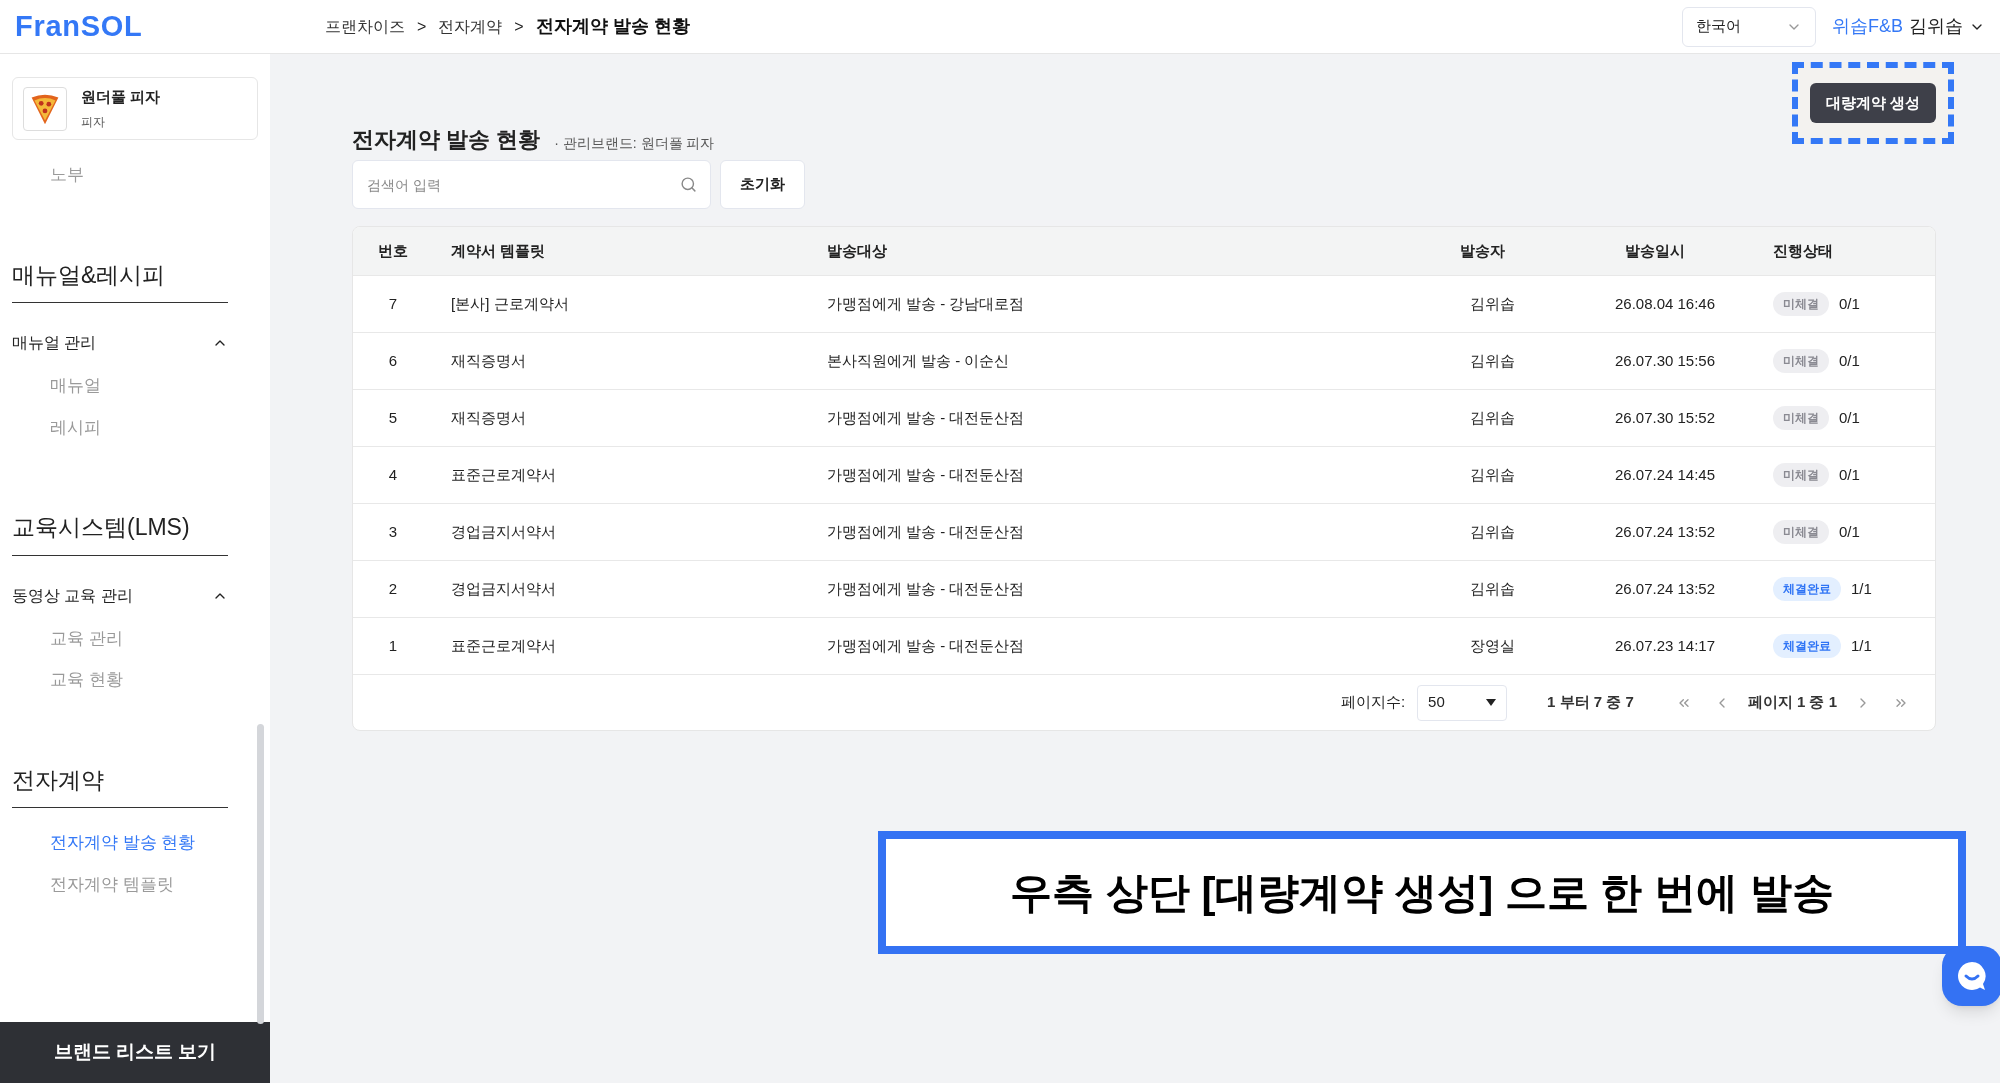  What do you see at coordinates (1144, 360) in the screenshot?
I see `table-row: 6 재직증명서 본사직원에게 발송 - 이순신 김위솝 26.07.30 15:56 미체결 0/1` at bounding box center [1144, 360].